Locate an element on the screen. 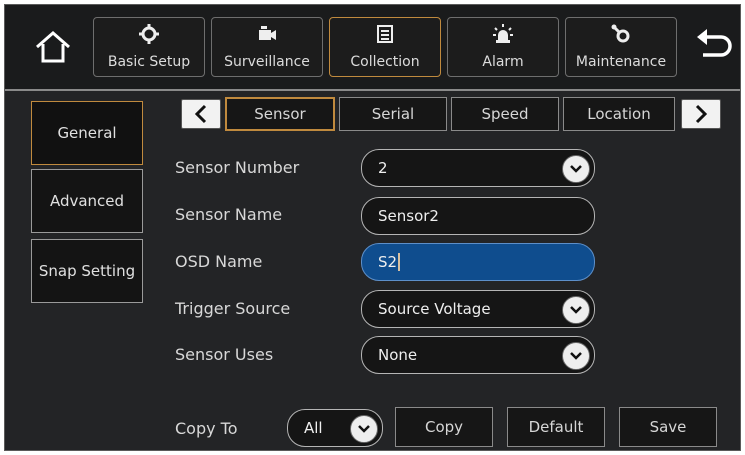  text-cursor is located at coordinates (399, 262).